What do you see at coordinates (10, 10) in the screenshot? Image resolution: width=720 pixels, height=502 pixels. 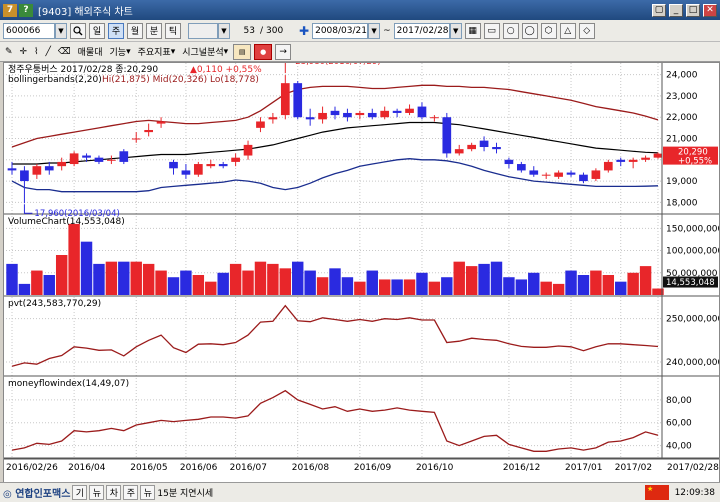 I see `app-icon: 7` at bounding box center [10, 10].